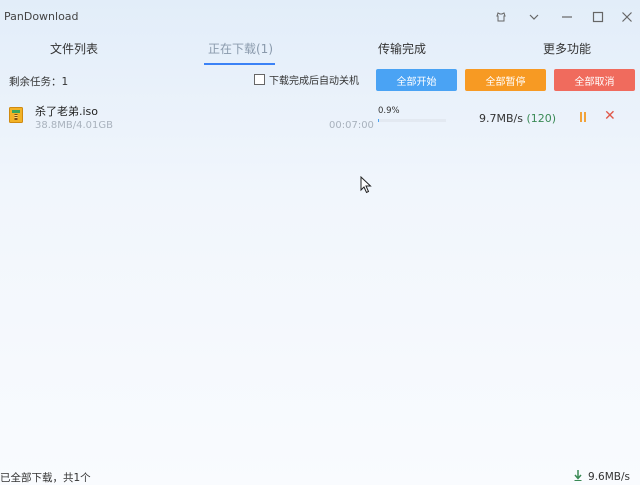 The image size is (640, 485). Describe the element at coordinates (74, 51) in the screenshot. I see `tab-file-list: 文件列表` at that location.